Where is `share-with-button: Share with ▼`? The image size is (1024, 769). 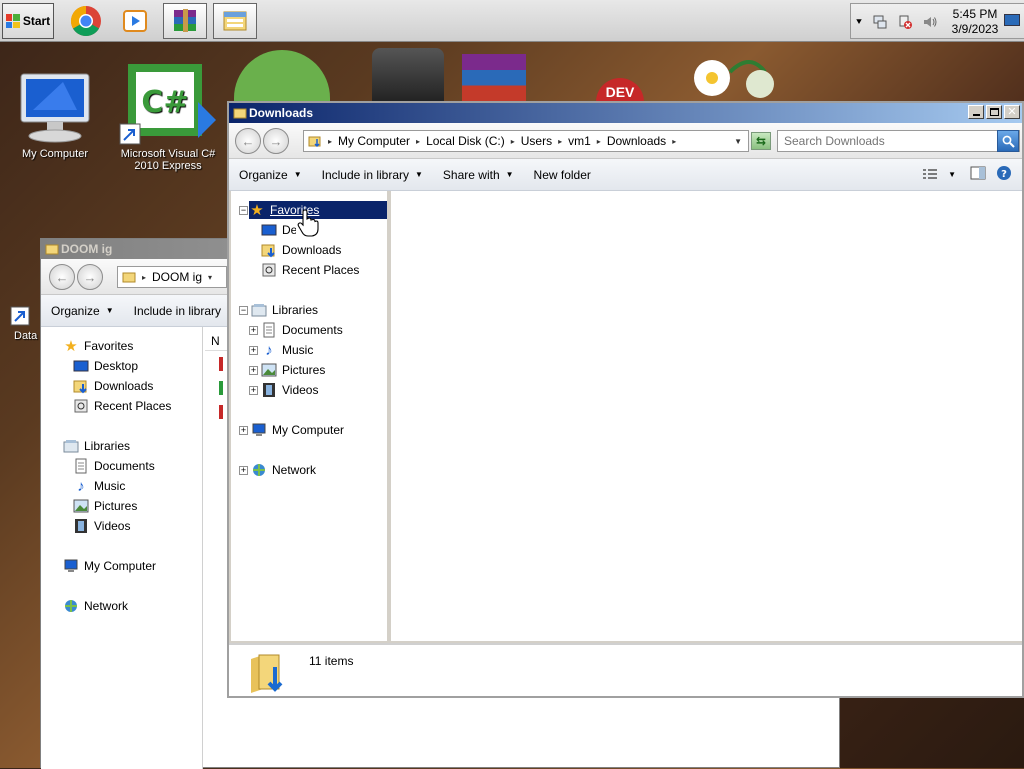 share-with-button: Share with ▼ is located at coordinates (478, 175).